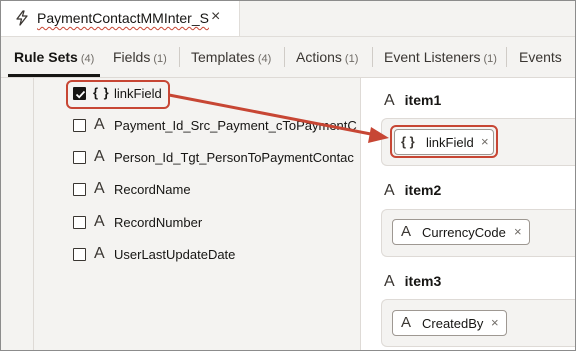 The height and width of the screenshot is (351, 576). I want to click on tab-actions-label: Actions, so click(319, 57).